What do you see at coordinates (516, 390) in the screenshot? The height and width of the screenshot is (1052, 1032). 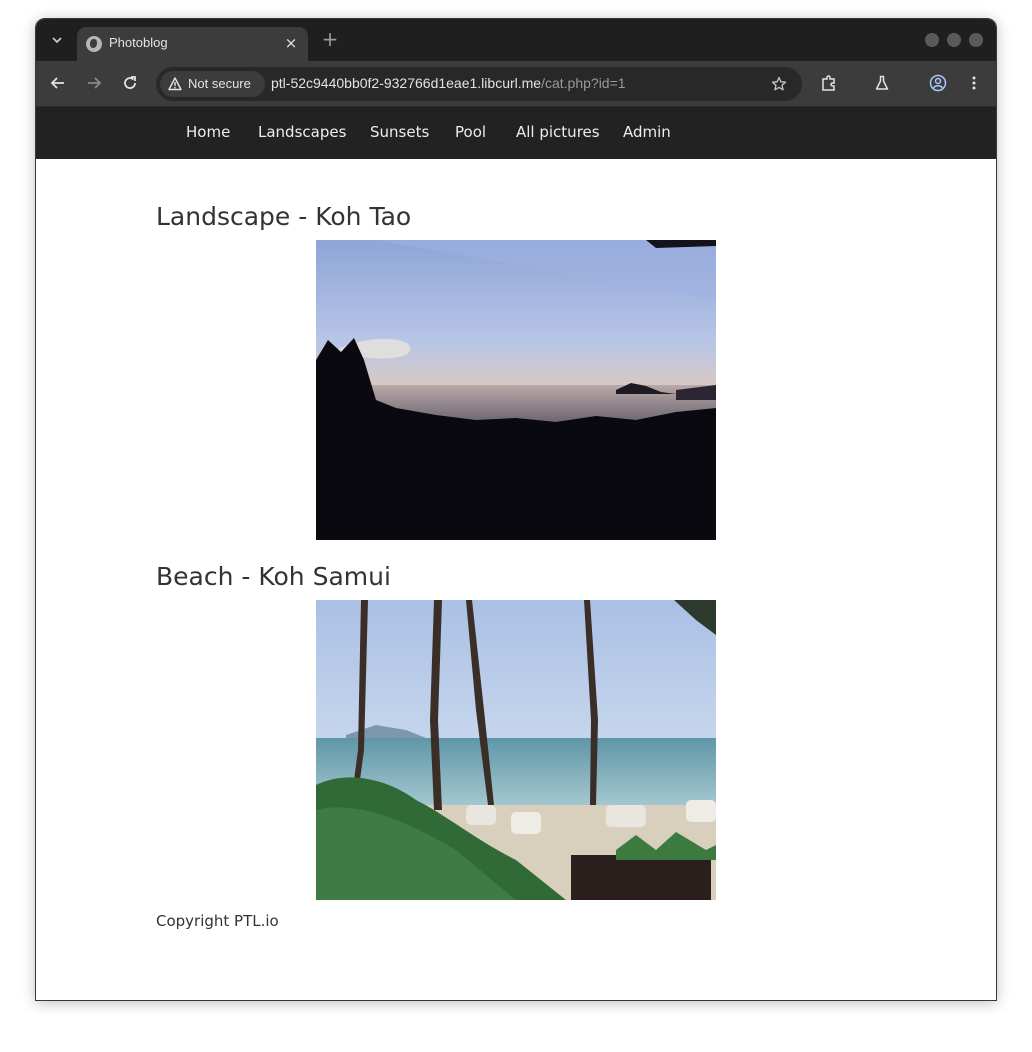 I see `photo-landscape-koh-tao` at bounding box center [516, 390].